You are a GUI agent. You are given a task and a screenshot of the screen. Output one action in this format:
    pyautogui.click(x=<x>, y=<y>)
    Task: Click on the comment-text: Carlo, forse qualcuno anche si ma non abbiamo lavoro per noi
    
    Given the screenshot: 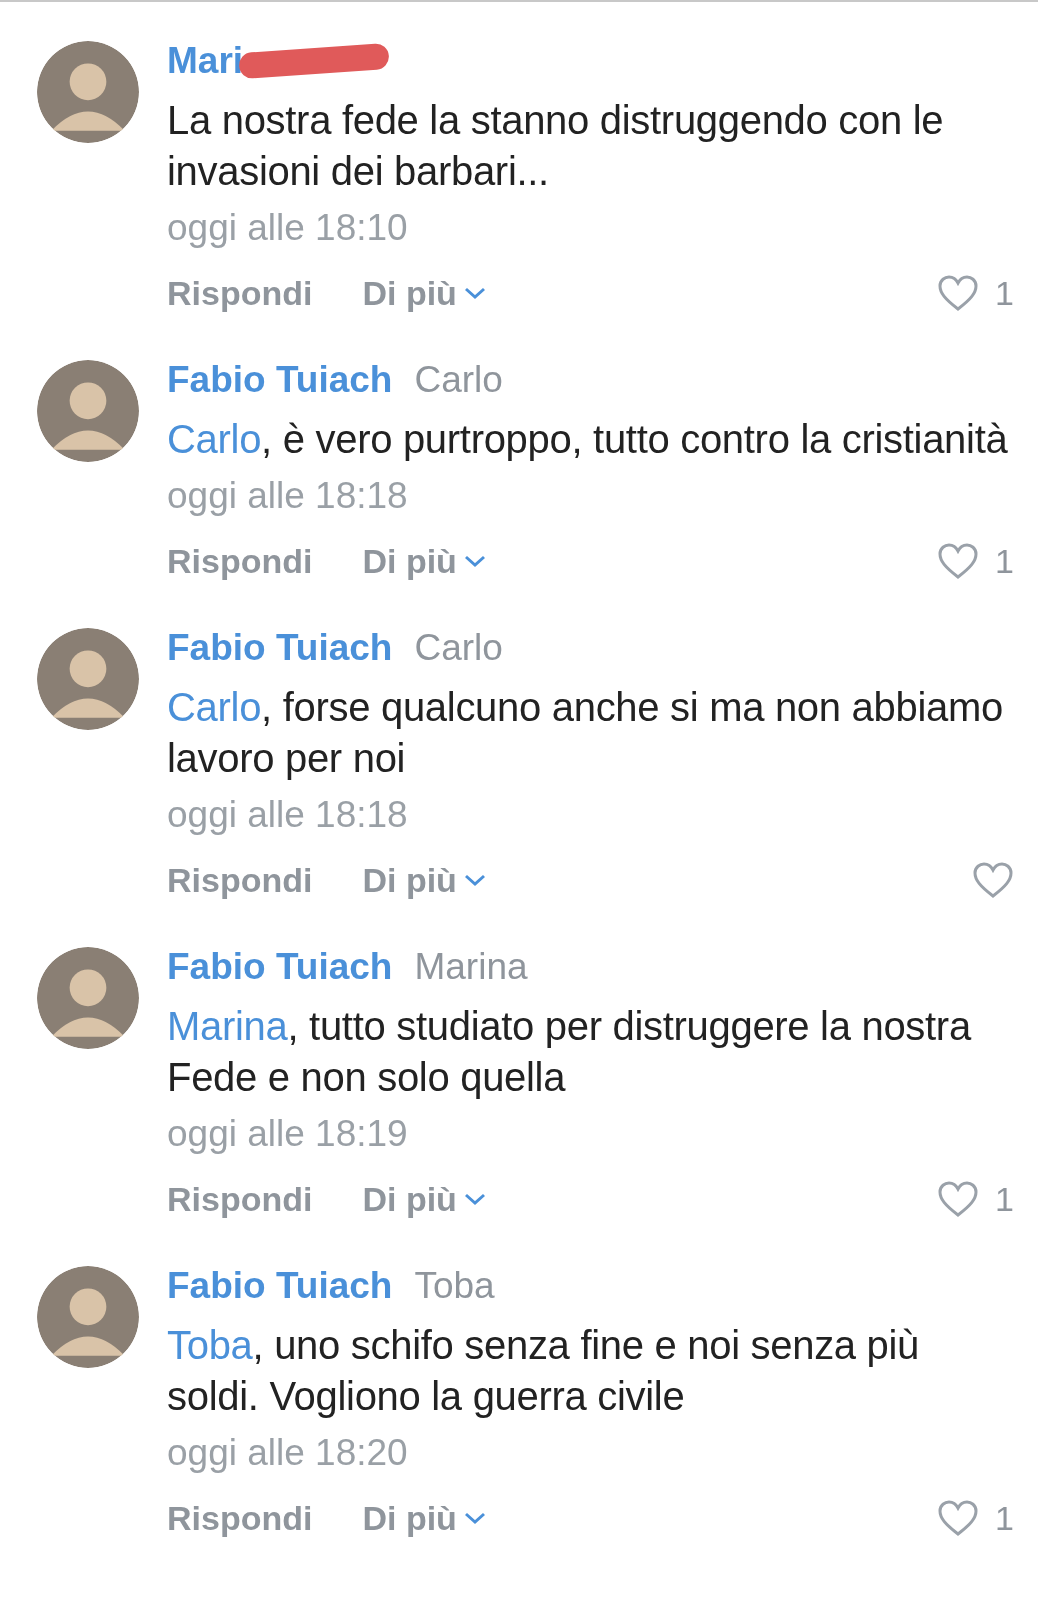 What is the action you would take?
    pyautogui.click(x=585, y=733)
    